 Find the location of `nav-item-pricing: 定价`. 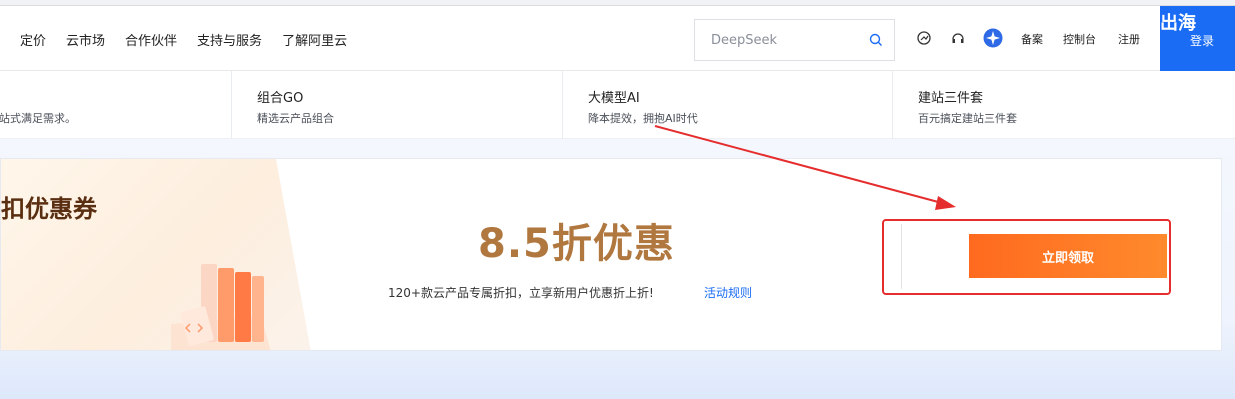

nav-item-pricing: 定价 is located at coordinates (33, 39).